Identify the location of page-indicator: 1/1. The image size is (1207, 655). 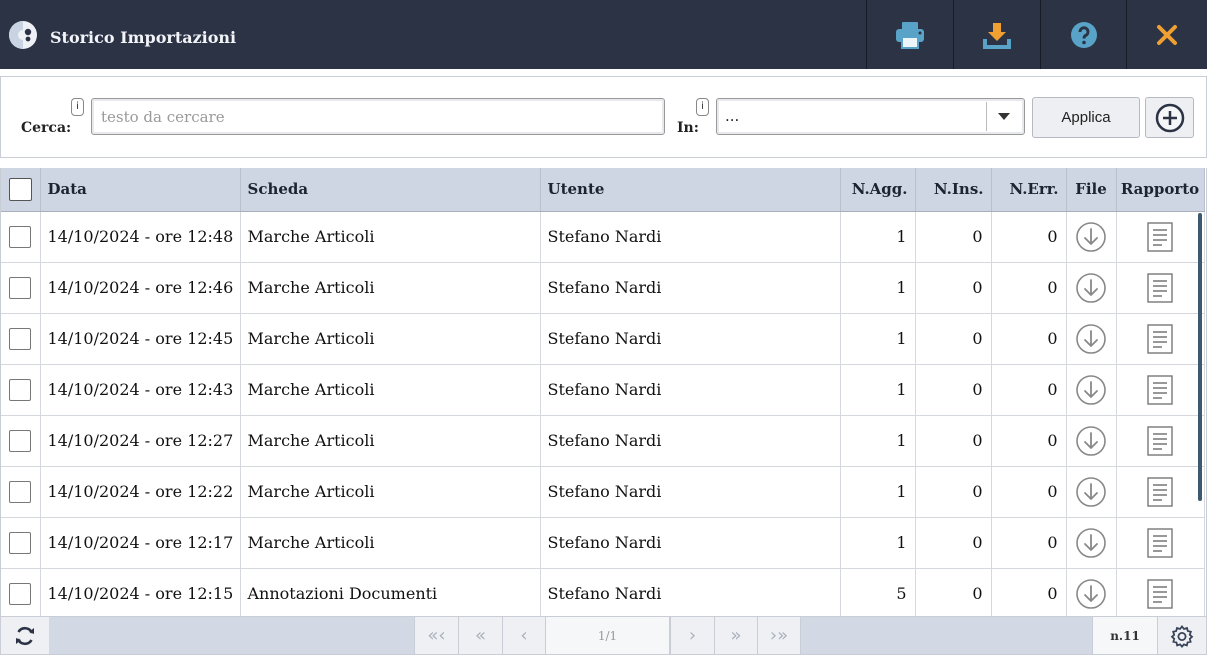
(607, 635).